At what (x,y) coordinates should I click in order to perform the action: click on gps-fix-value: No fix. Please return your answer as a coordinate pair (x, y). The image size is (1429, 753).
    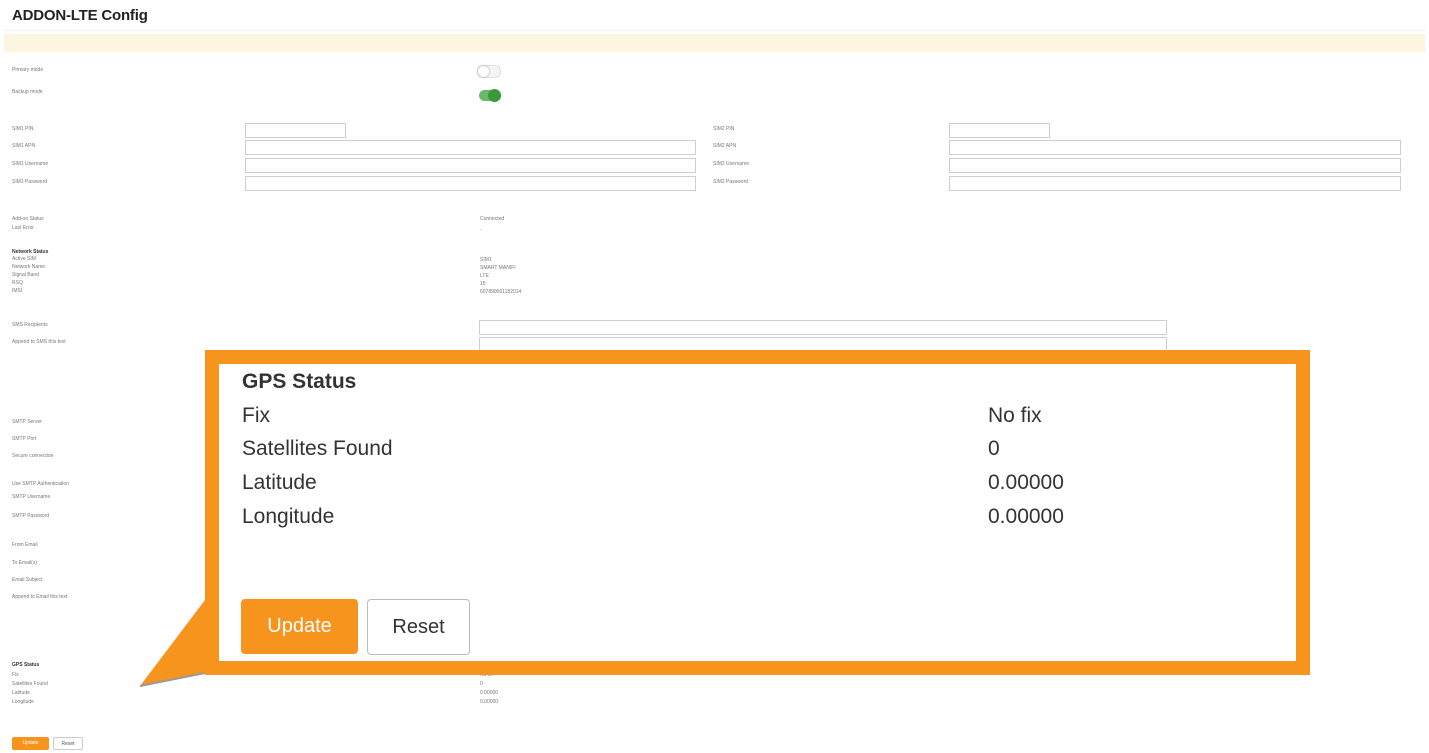
    Looking at the image, I should click on (1015, 415).